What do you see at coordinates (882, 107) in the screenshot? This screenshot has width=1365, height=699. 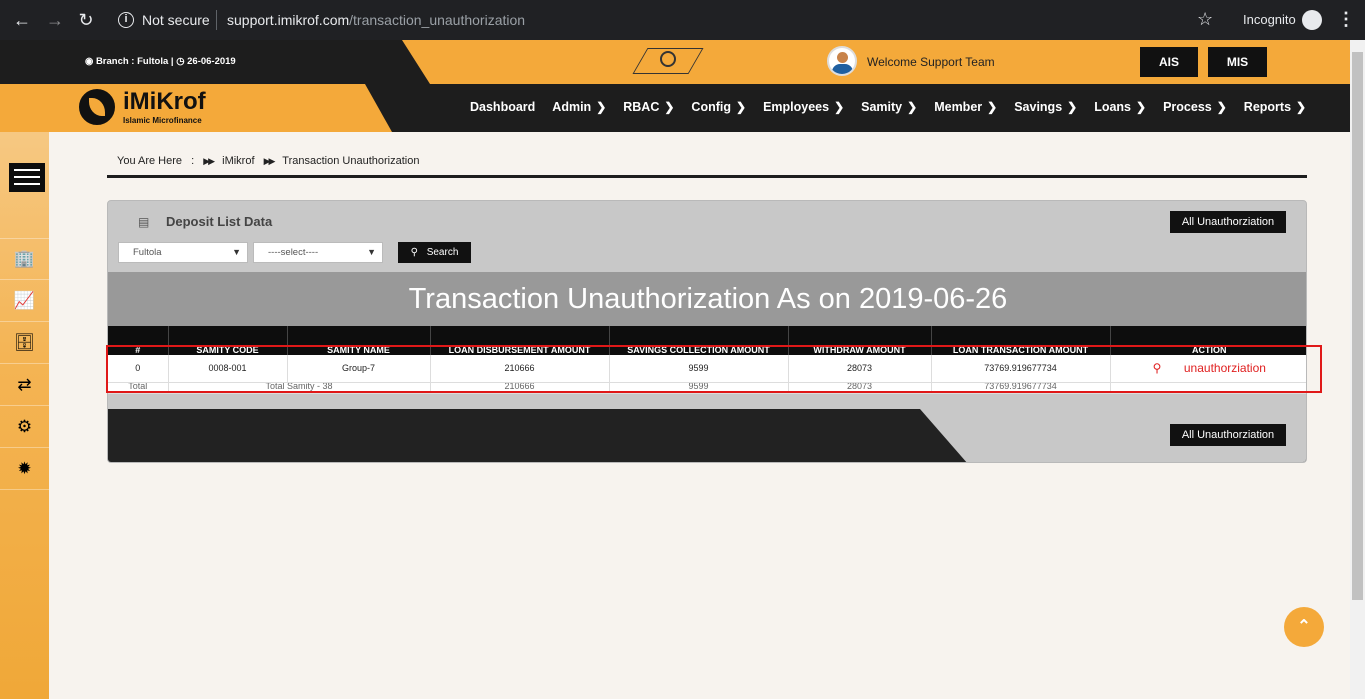 I see `nav-label: Samity` at bounding box center [882, 107].